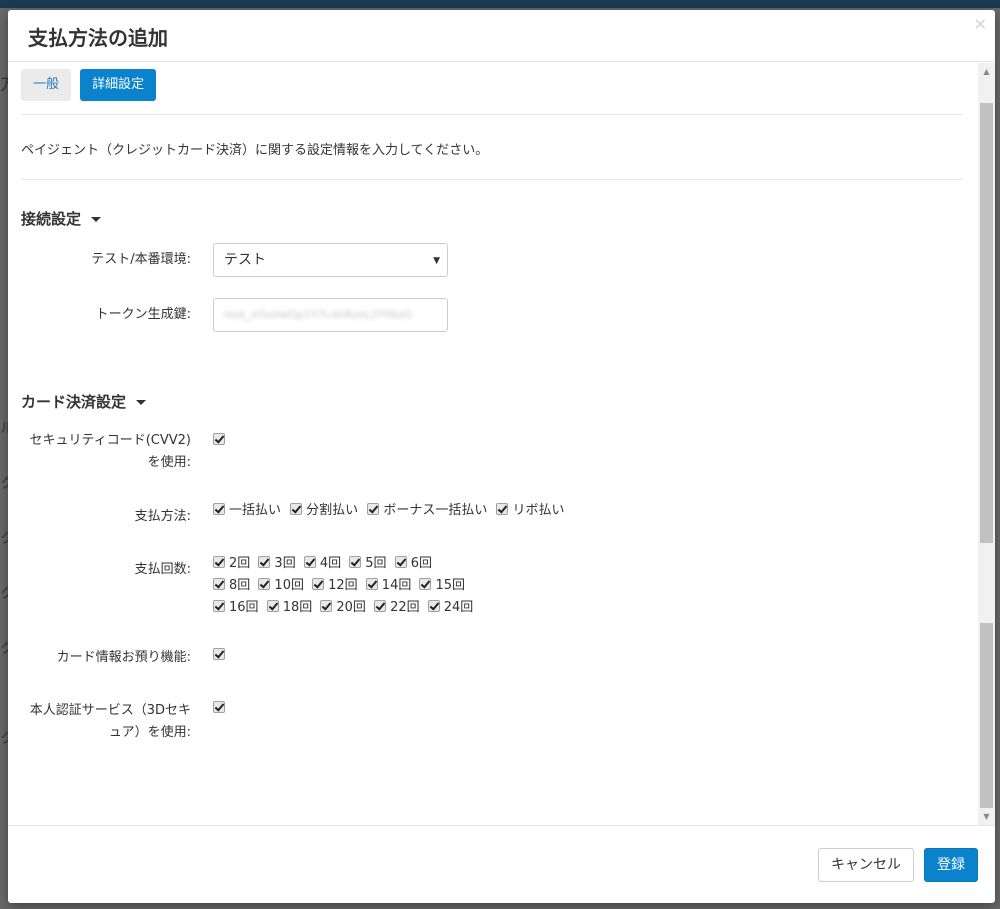 Image resolution: width=1000 pixels, height=909 pixels. What do you see at coordinates (101, 722) in the screenshot?
I see `auth-label: 本人認証サービス（3Dセキ ュア）を使用:` at bounding box center [101, 722].